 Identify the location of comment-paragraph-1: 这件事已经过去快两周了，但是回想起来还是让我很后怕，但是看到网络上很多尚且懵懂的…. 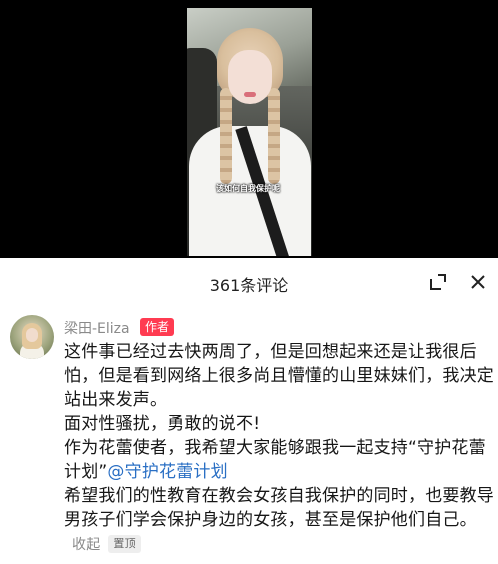
(279, 376).